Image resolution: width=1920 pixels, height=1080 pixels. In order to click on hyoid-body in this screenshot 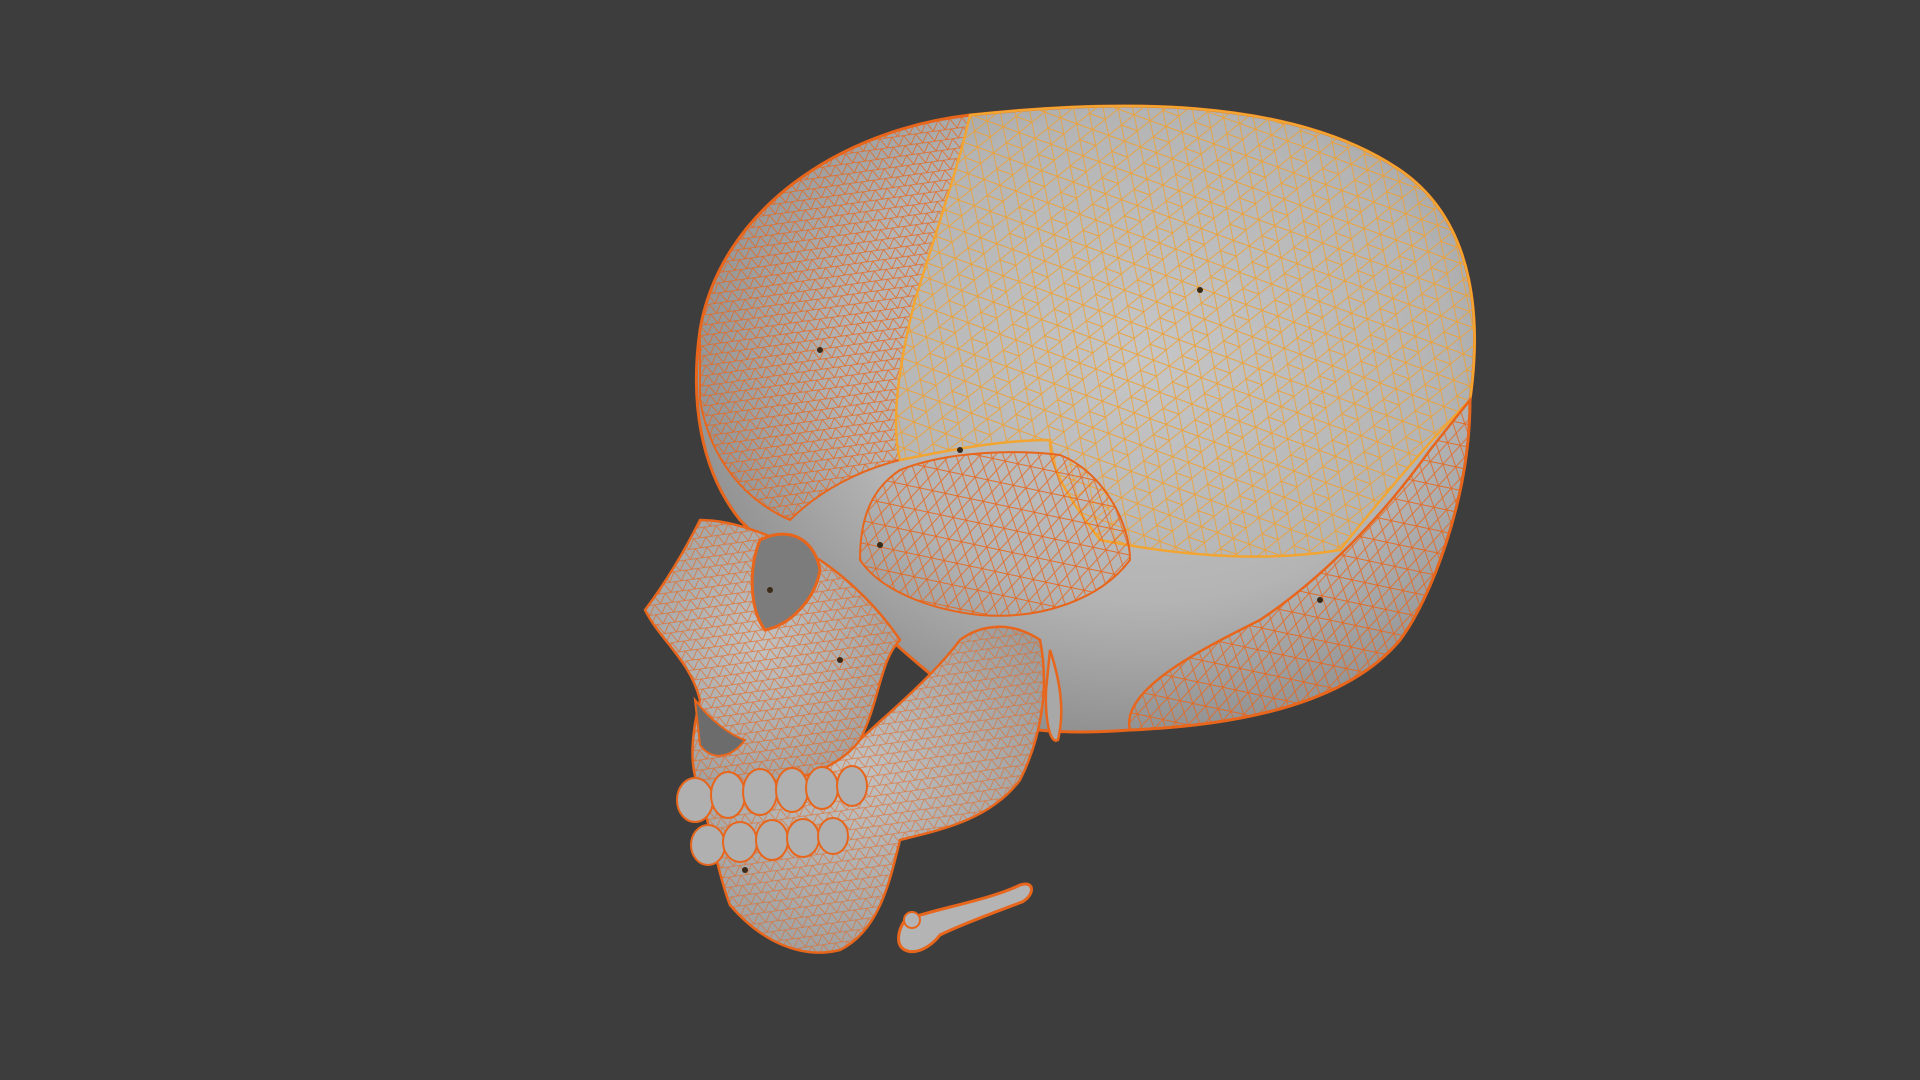, I will do `click(912, 920)`.